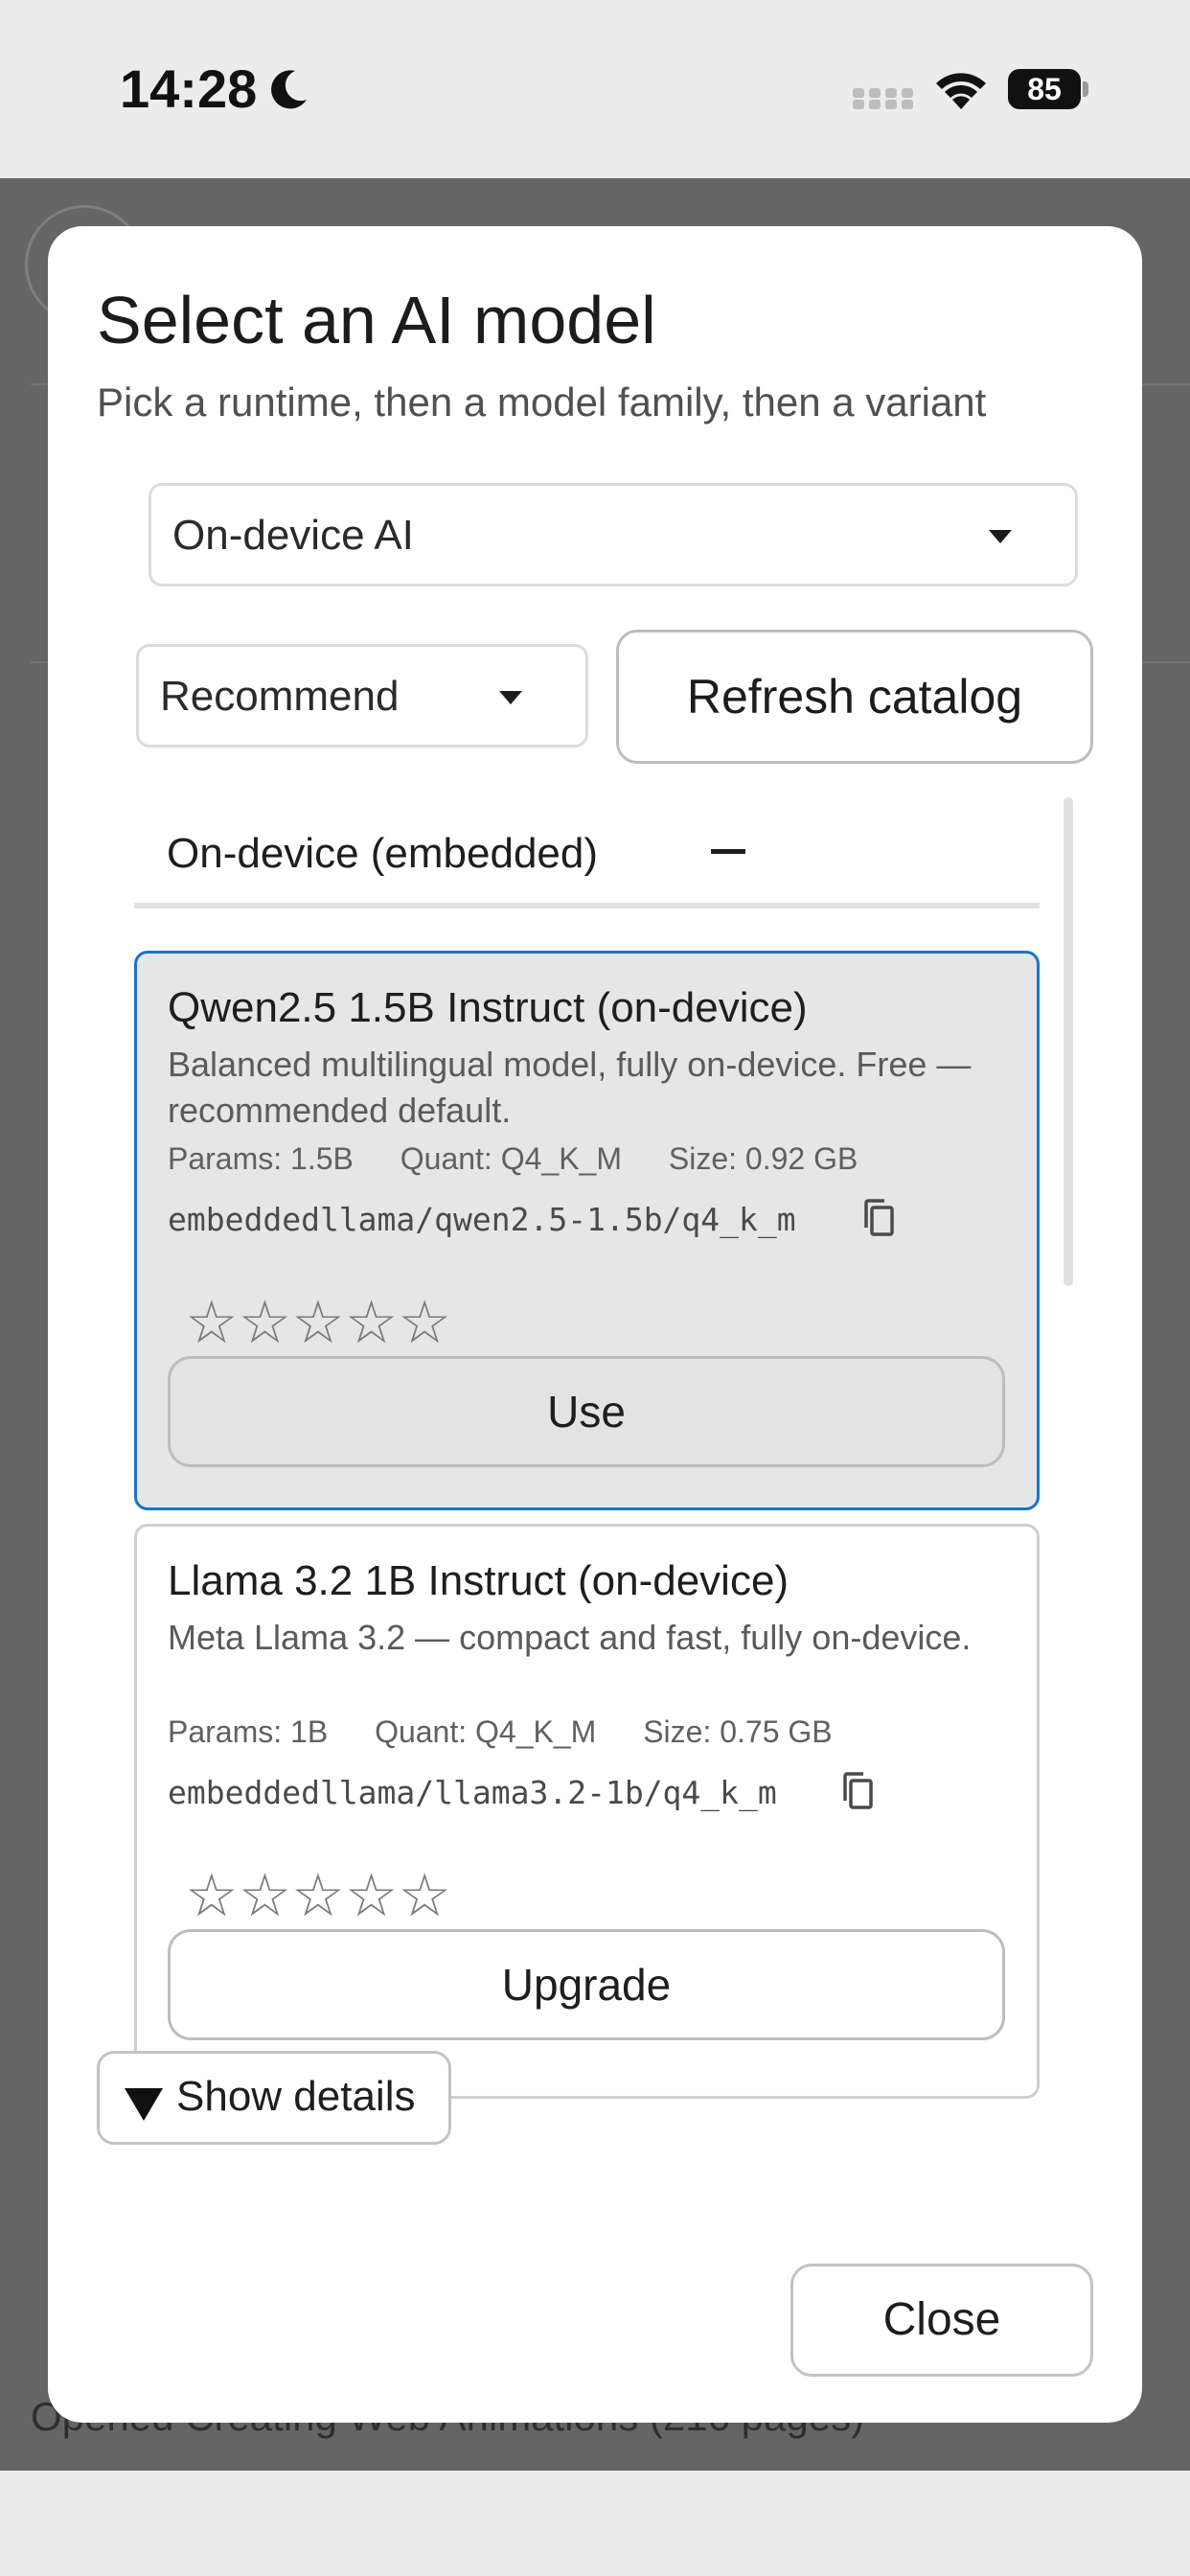  Describe the element at coordinates (961, 91) in the screenshot. I see `wifi-icon` at that location.